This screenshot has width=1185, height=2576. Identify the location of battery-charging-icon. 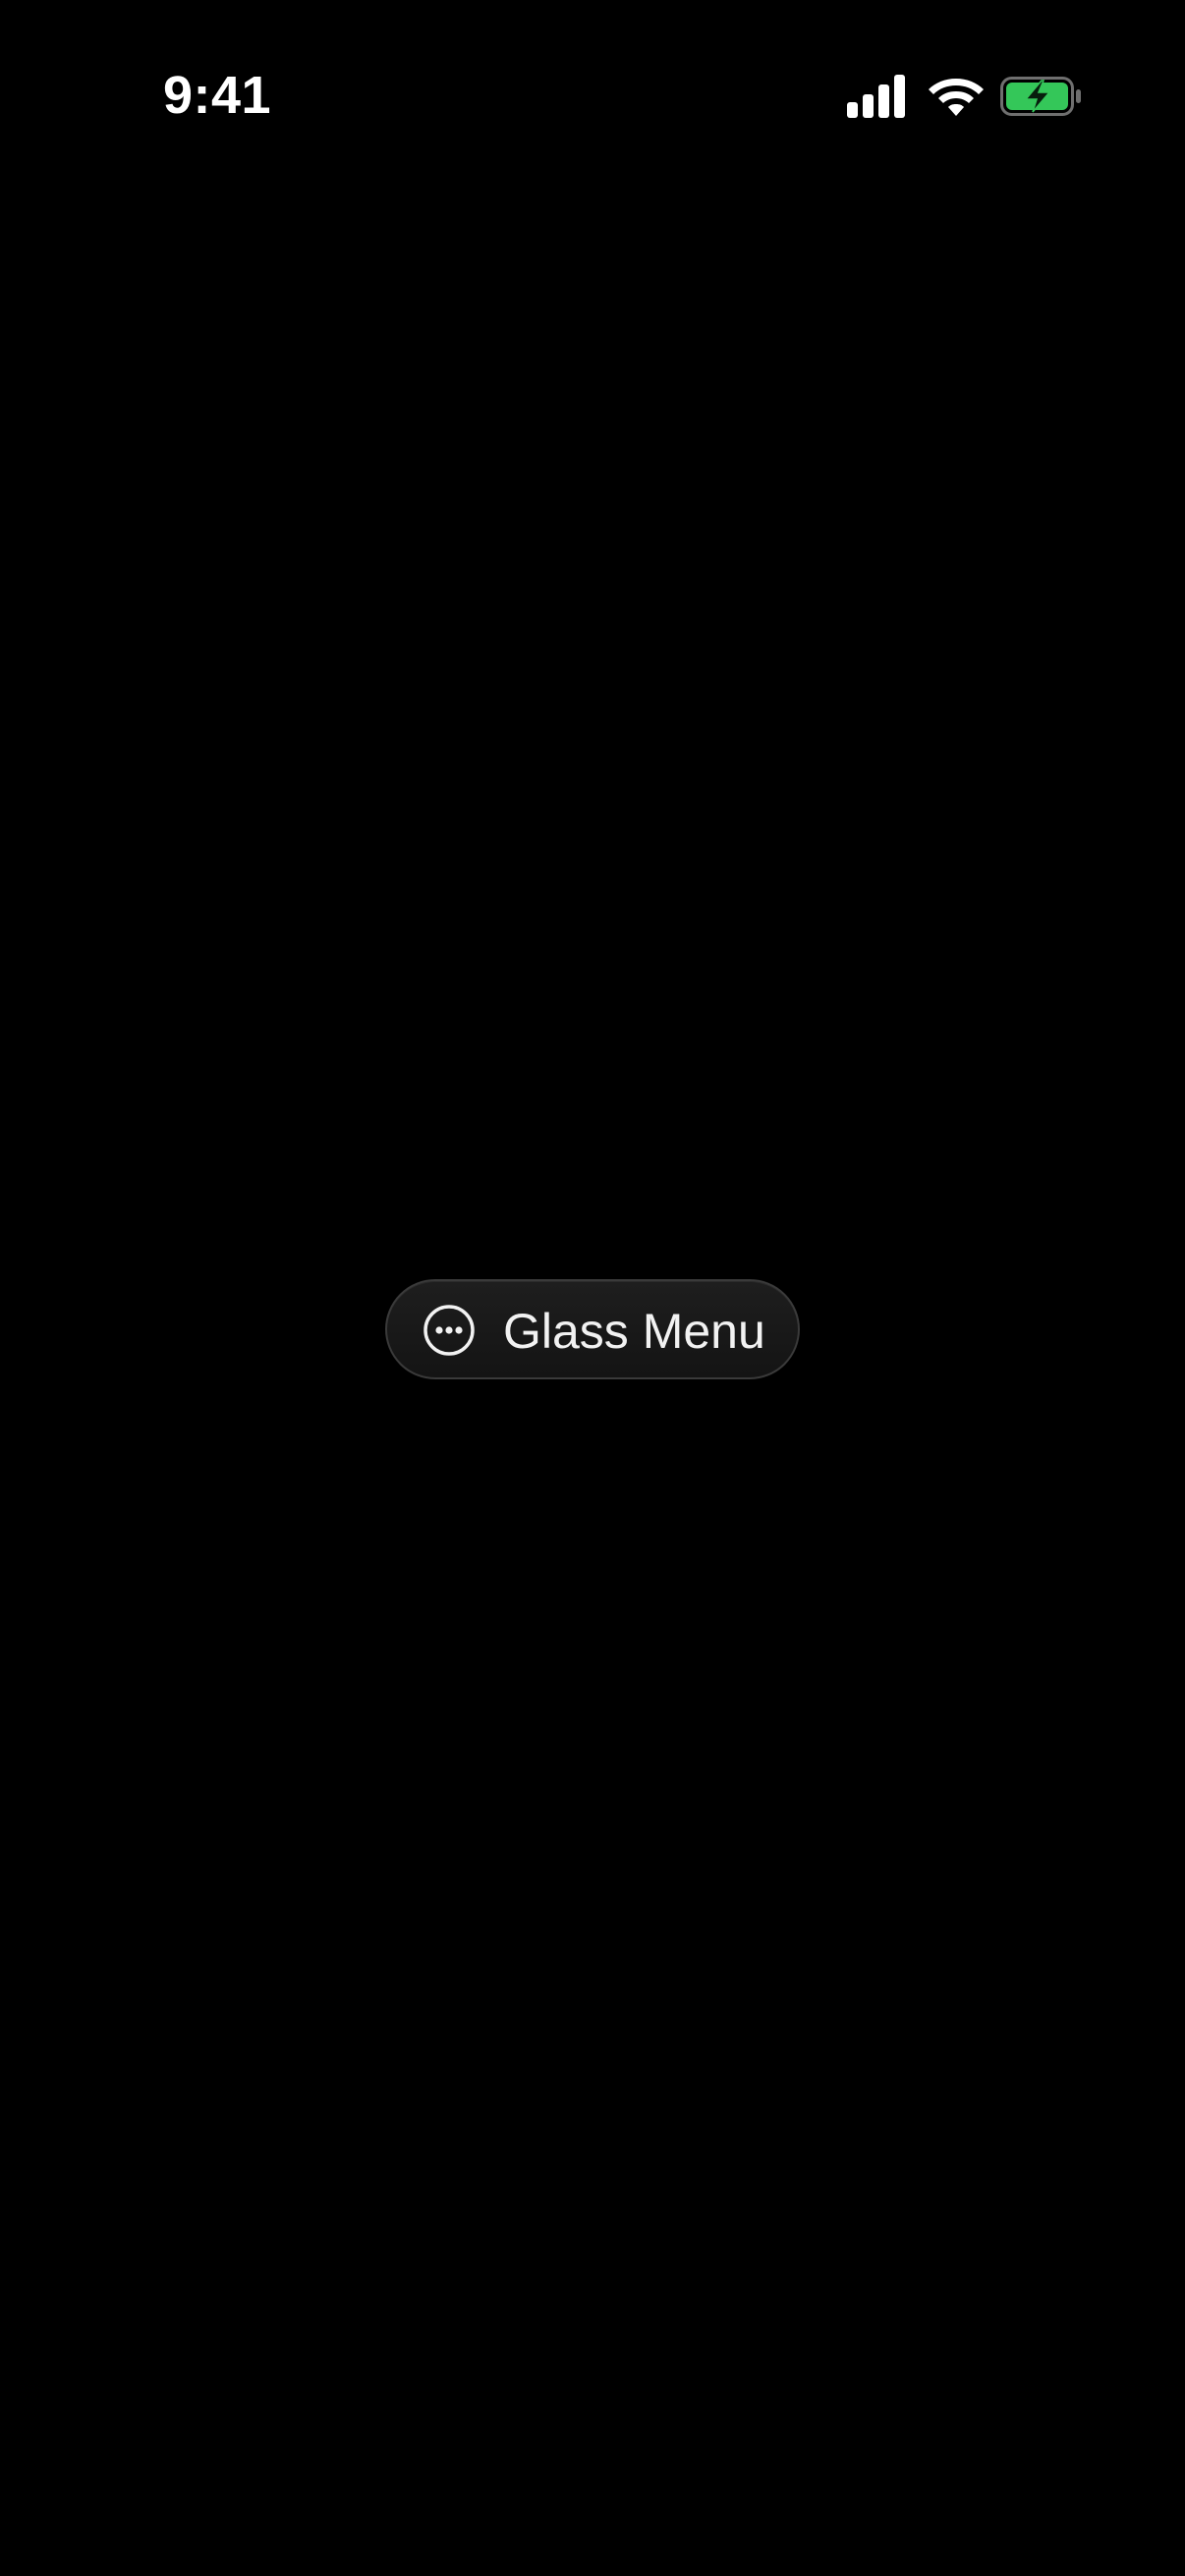
(1041, 96).